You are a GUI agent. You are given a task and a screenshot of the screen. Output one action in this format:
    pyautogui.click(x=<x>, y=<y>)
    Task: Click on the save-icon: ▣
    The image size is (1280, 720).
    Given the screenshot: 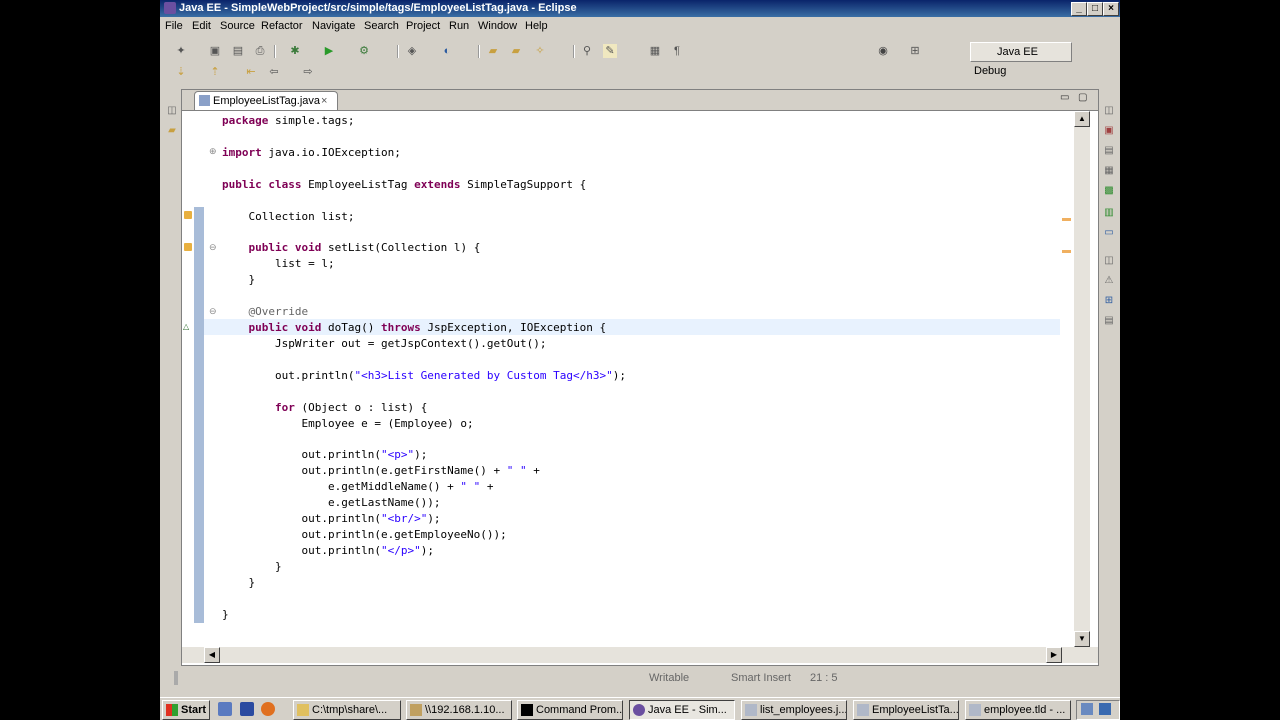 What is the action you would take?
    pyautogui.click(x=215, y=51)
    